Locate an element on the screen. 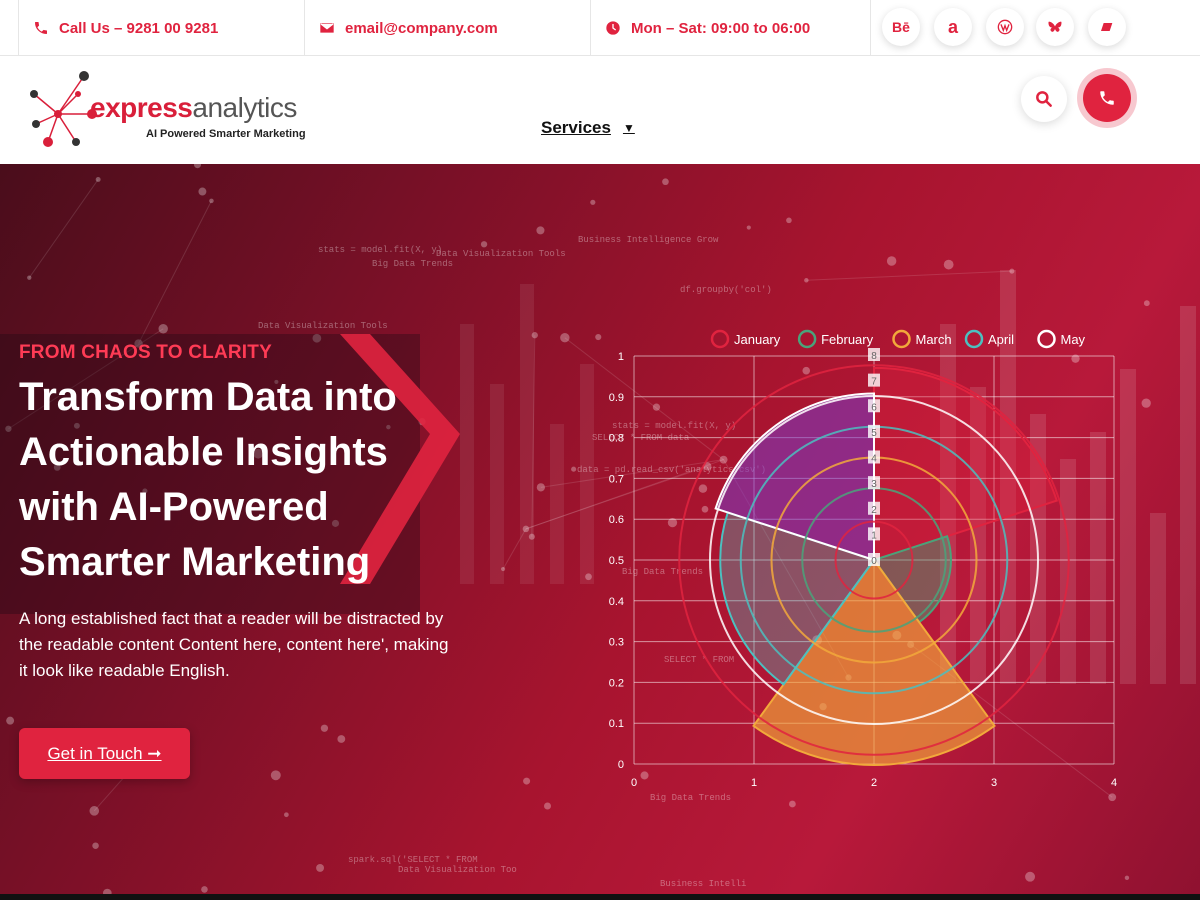  legend-item: January is located at coordinates (745, 339).